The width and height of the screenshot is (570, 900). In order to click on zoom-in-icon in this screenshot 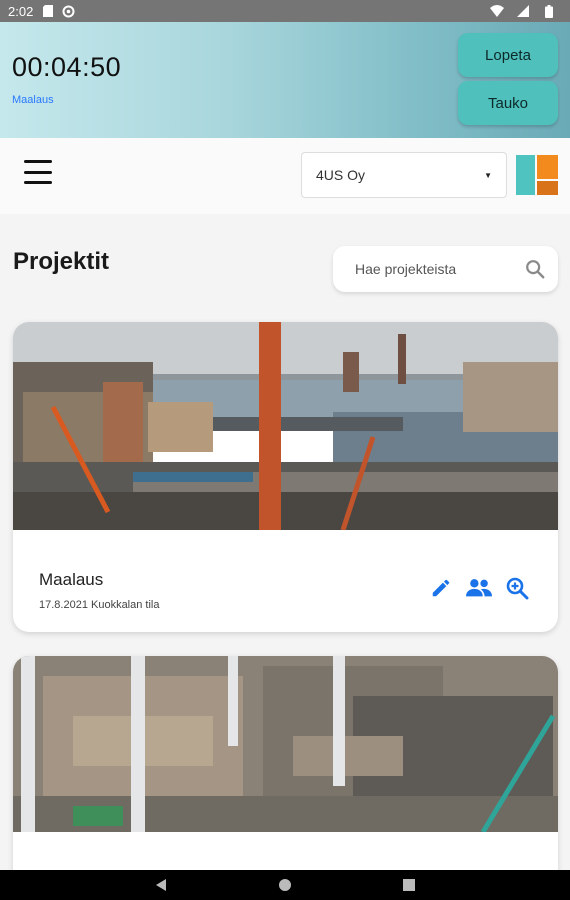, I will do `click(517, 588)`.